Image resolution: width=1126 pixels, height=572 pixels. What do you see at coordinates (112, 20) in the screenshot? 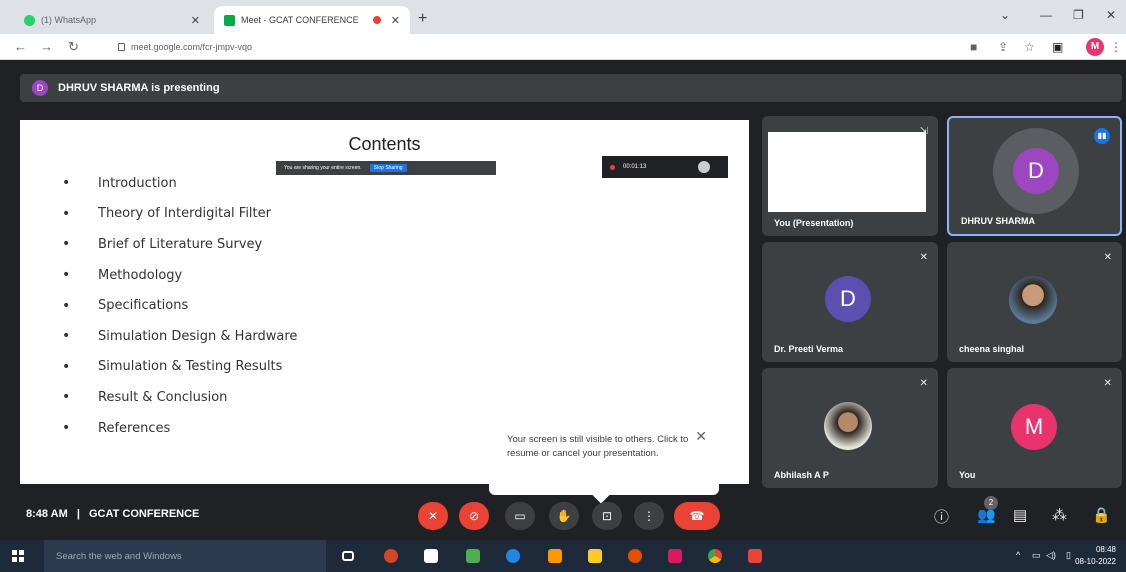
I see `tab-whatsapp: (1) WhatsApp ✕` at bounding box center [112, 20].